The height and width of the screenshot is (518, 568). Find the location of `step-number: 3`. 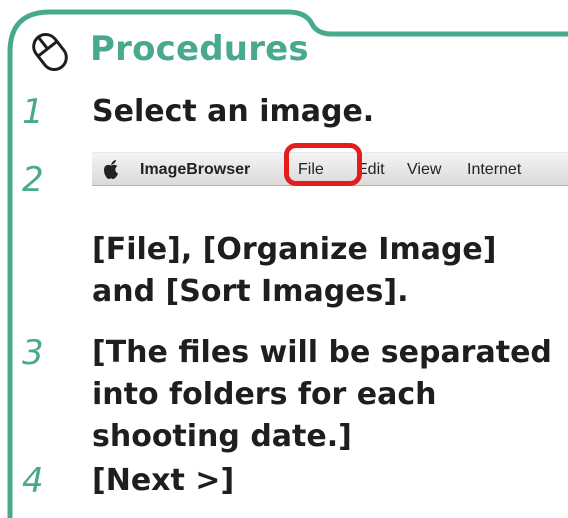

step-number: 3 is located at coordinates (33, 353).